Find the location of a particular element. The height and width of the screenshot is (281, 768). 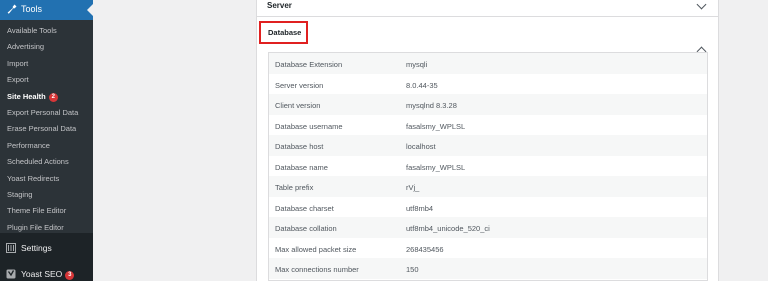

table-row: Max allowed packet size 268435456 is located at coordinates (488, 248).